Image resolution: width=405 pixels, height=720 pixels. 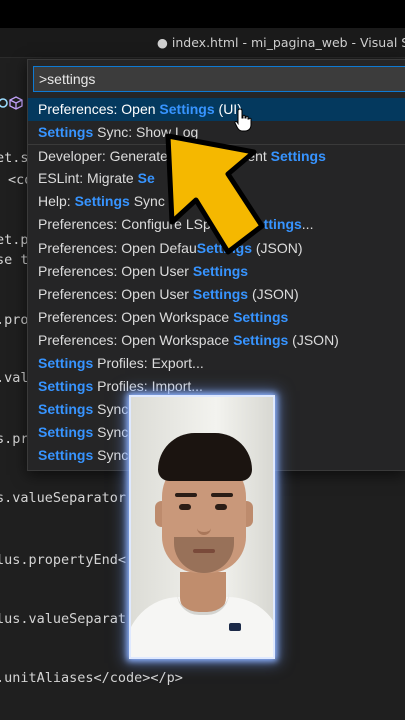 What do you see at coordinates (16, 103) in the screenshot?
I see `cube-icon` at bounding box center [16, 103].